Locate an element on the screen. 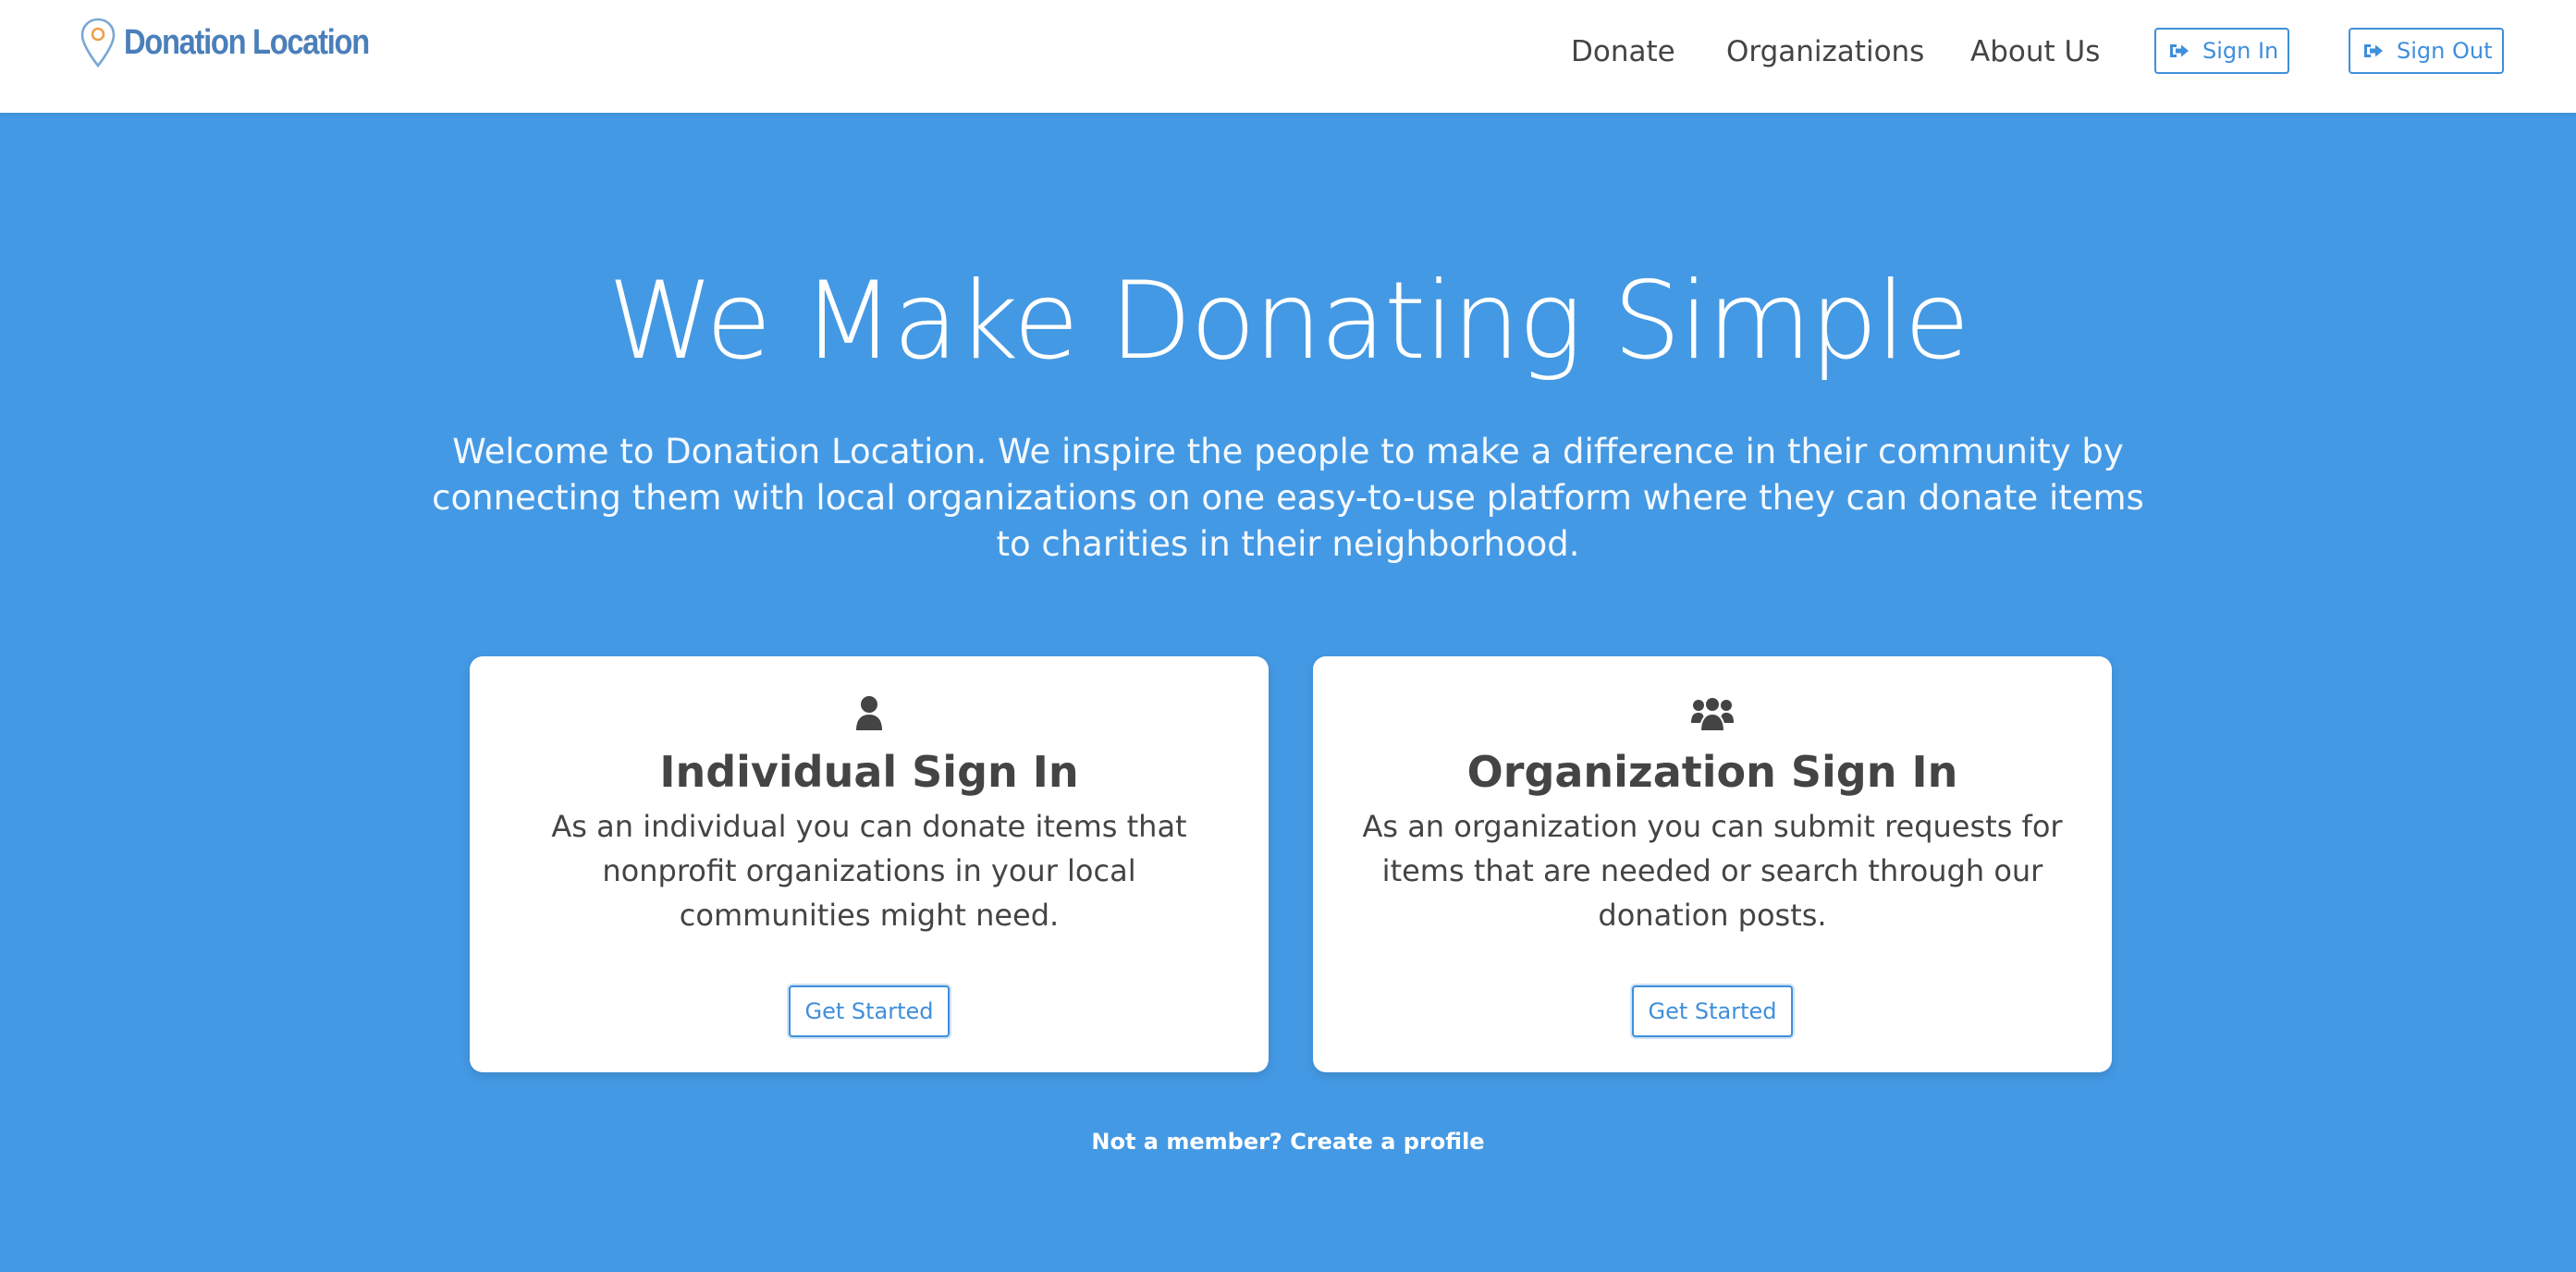 The width and height of the screenshot is (2576, 1272). users-group-icon is located at coordinates (1712, 714).